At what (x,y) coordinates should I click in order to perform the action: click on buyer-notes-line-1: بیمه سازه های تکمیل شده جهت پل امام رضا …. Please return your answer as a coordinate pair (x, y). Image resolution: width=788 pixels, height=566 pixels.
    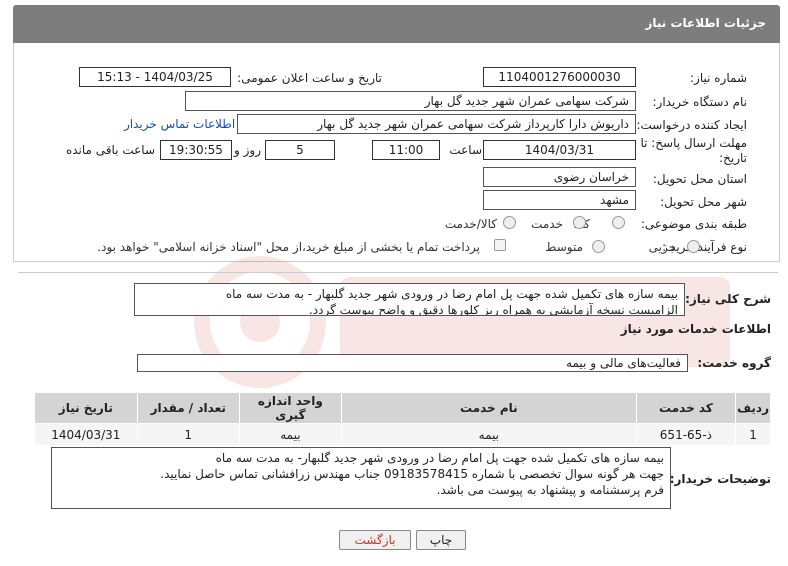
    Looking at the image, I should click on (439, 458).